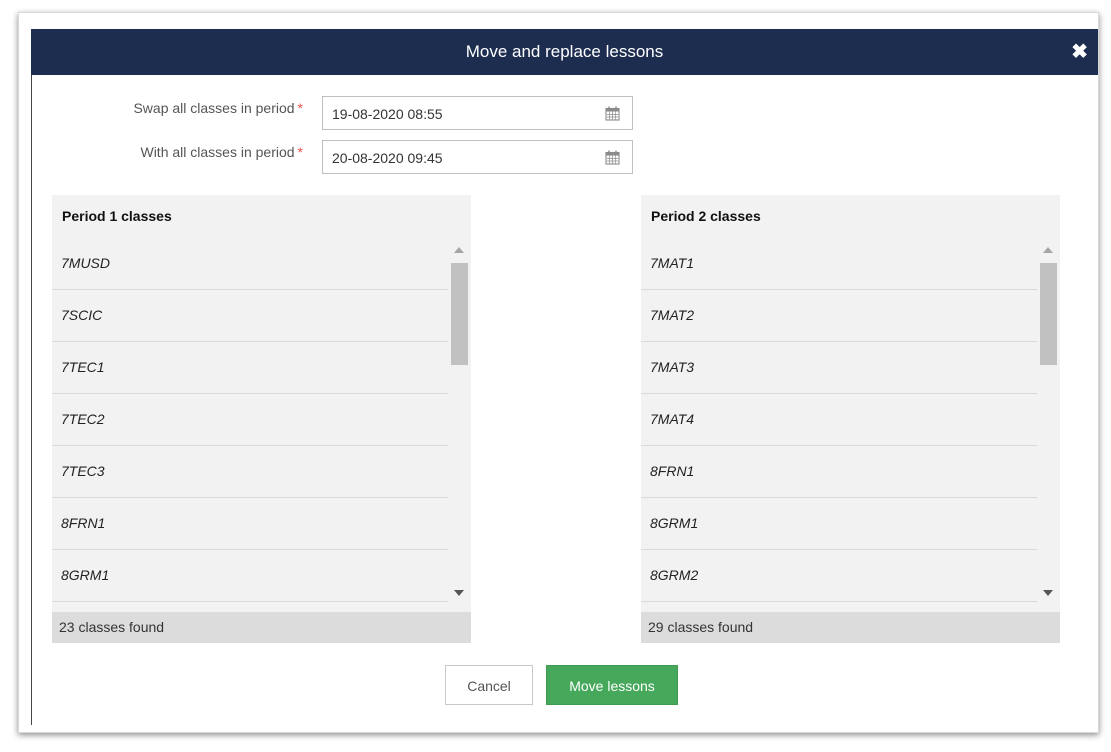 Image resolution: width=1111 pixels, height=752 pixels. Describe the element at coordinates (1048, 420) in the screenshot. I see `period2-scrollbar` at that location.